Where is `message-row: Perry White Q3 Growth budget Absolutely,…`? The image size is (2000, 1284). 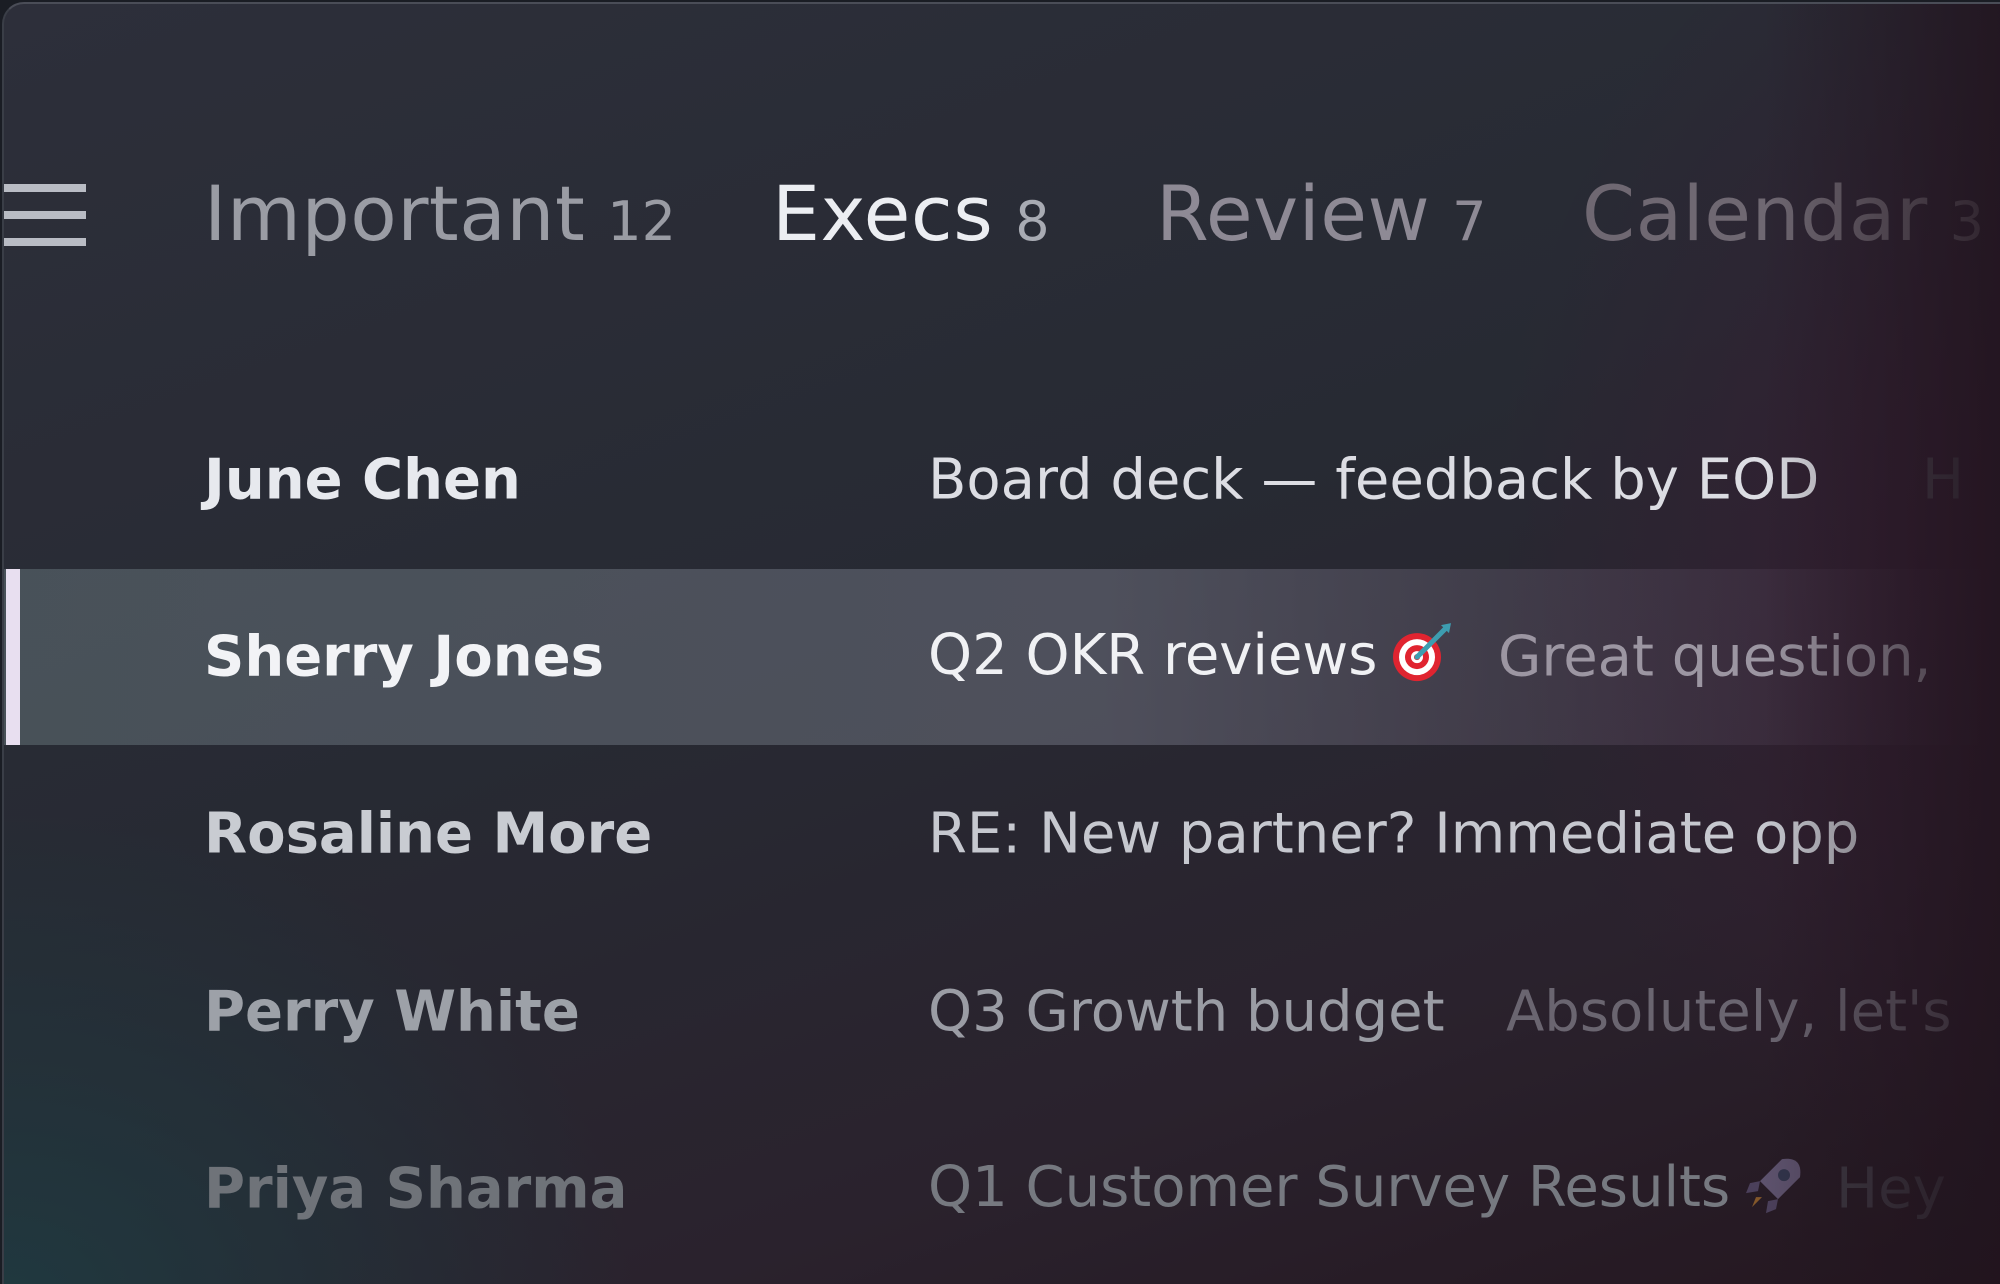
message-row: Perry White Q3 Growth budget Absolutely,… is located at coordinates (1002, 1012).